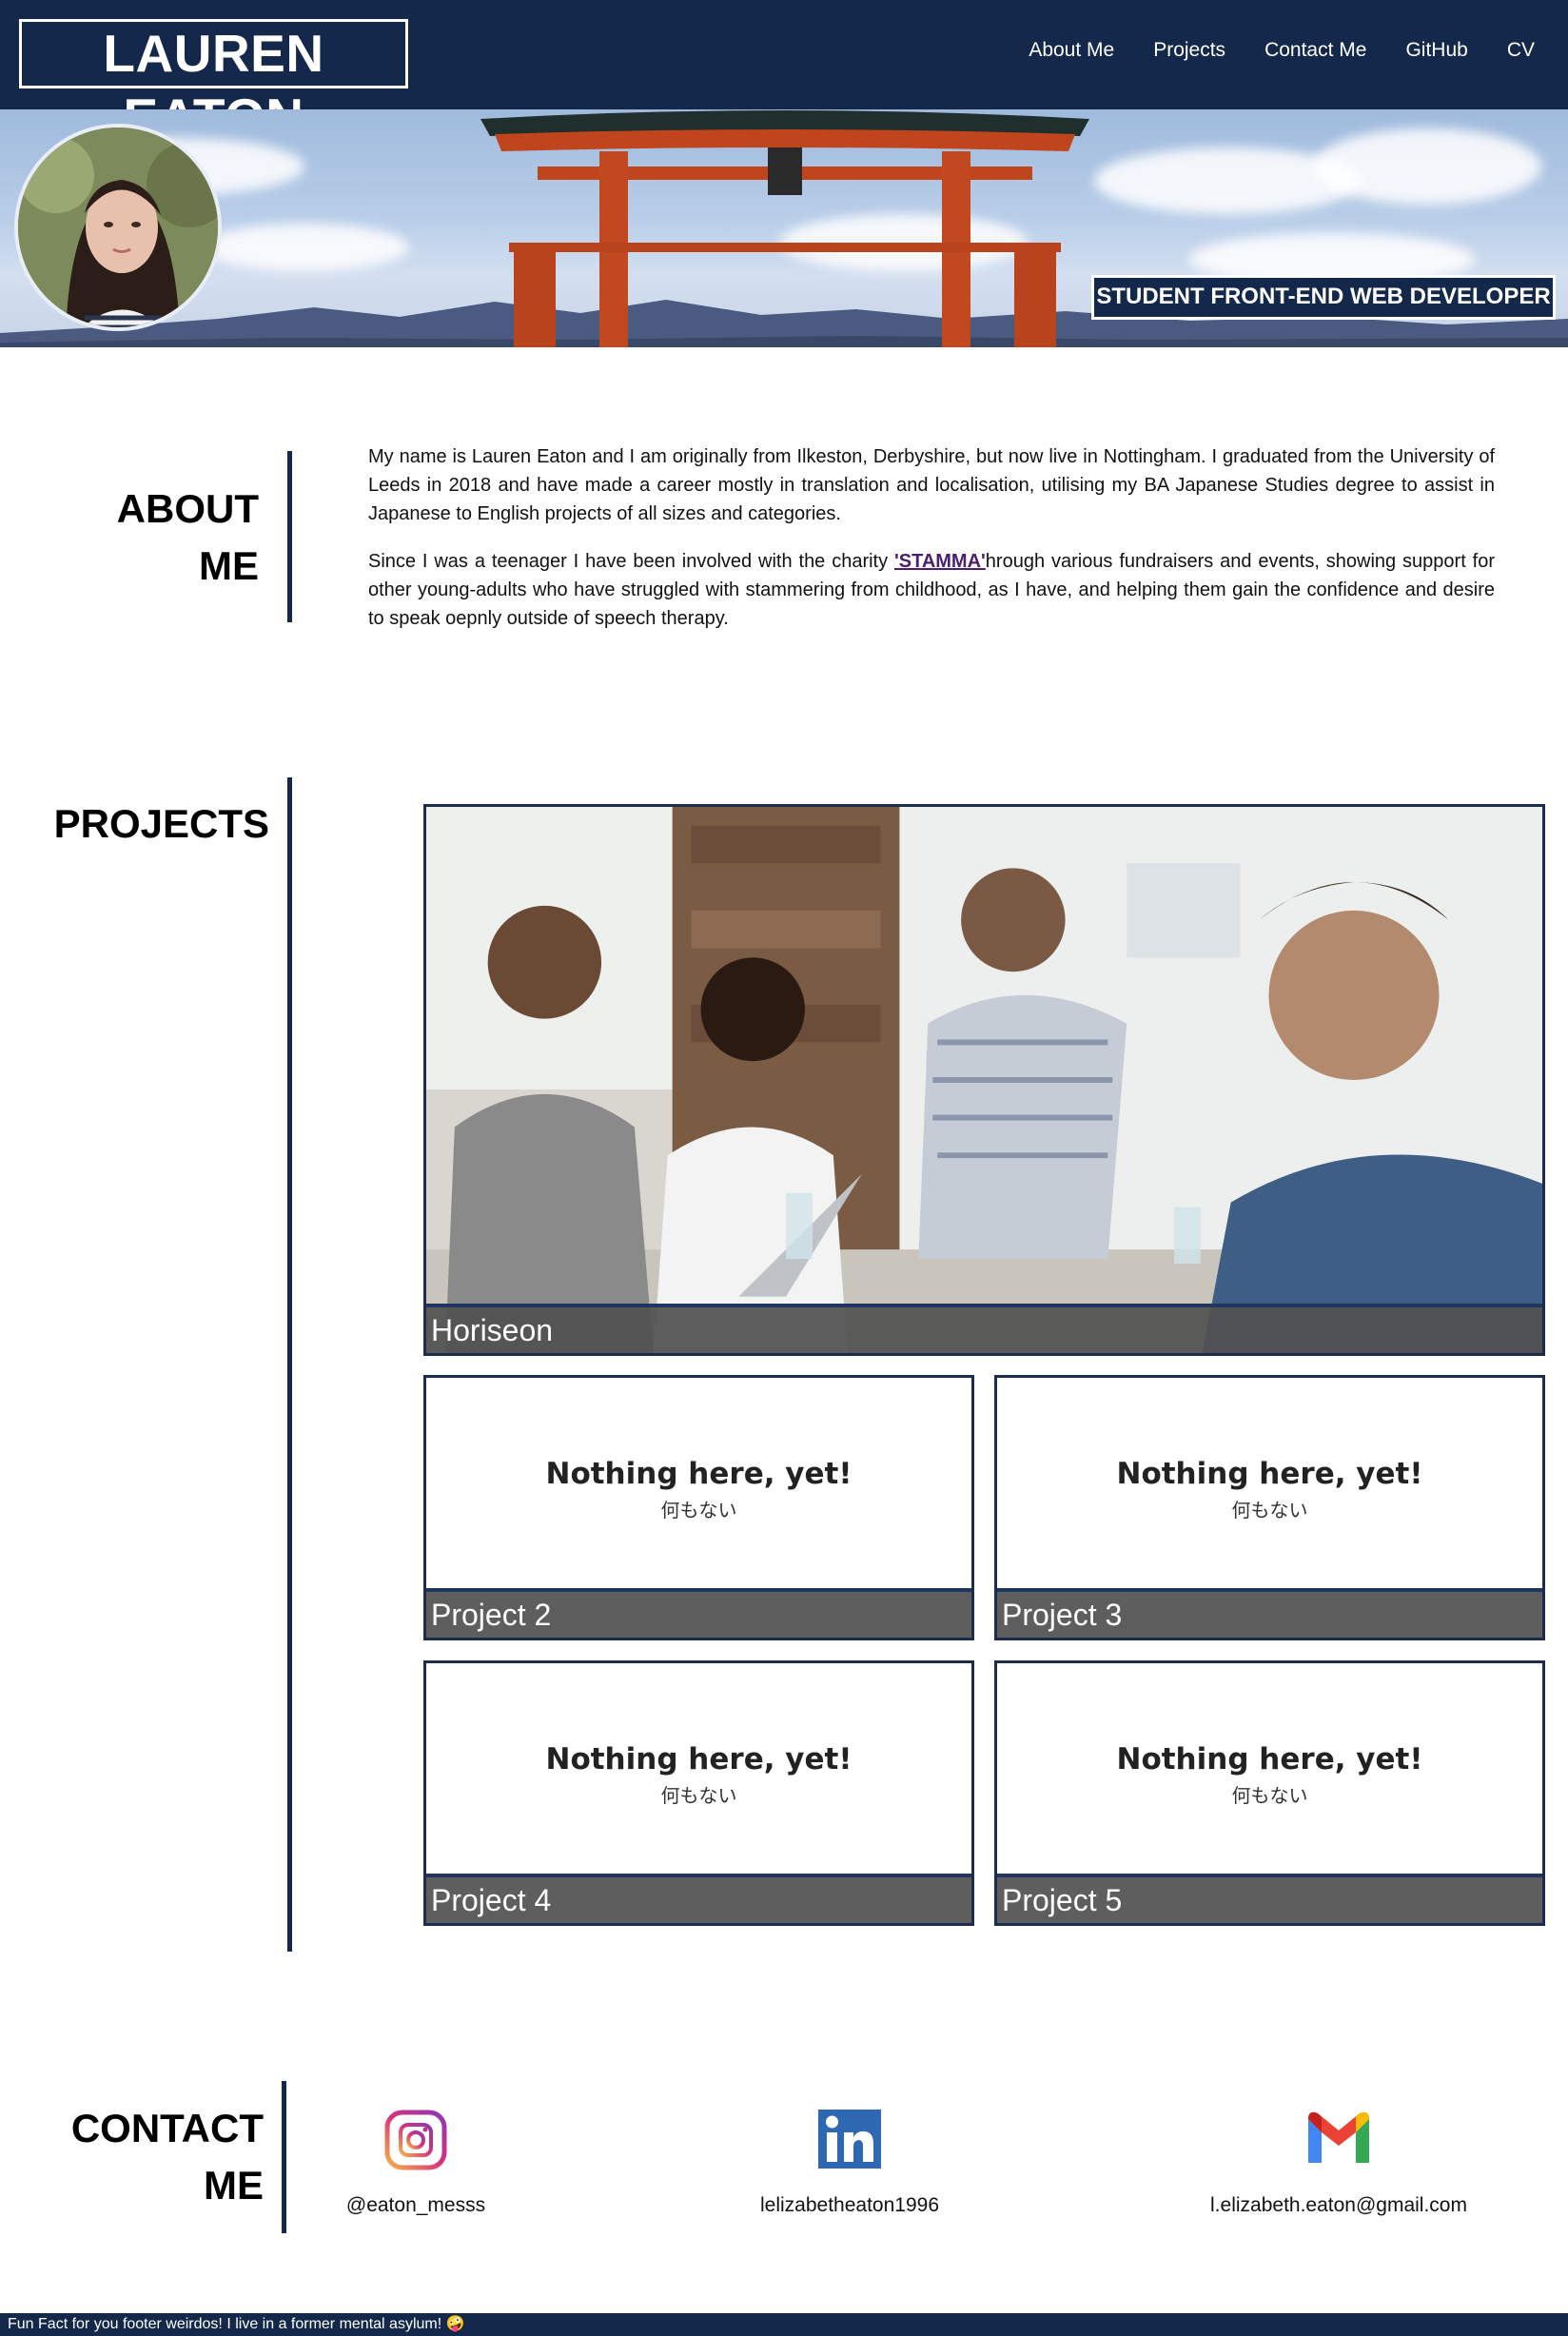  What do you see at coordinates (784, 229) in the screenshot?
I see `torii-gate-graphic` at bounding box center [784, 229].